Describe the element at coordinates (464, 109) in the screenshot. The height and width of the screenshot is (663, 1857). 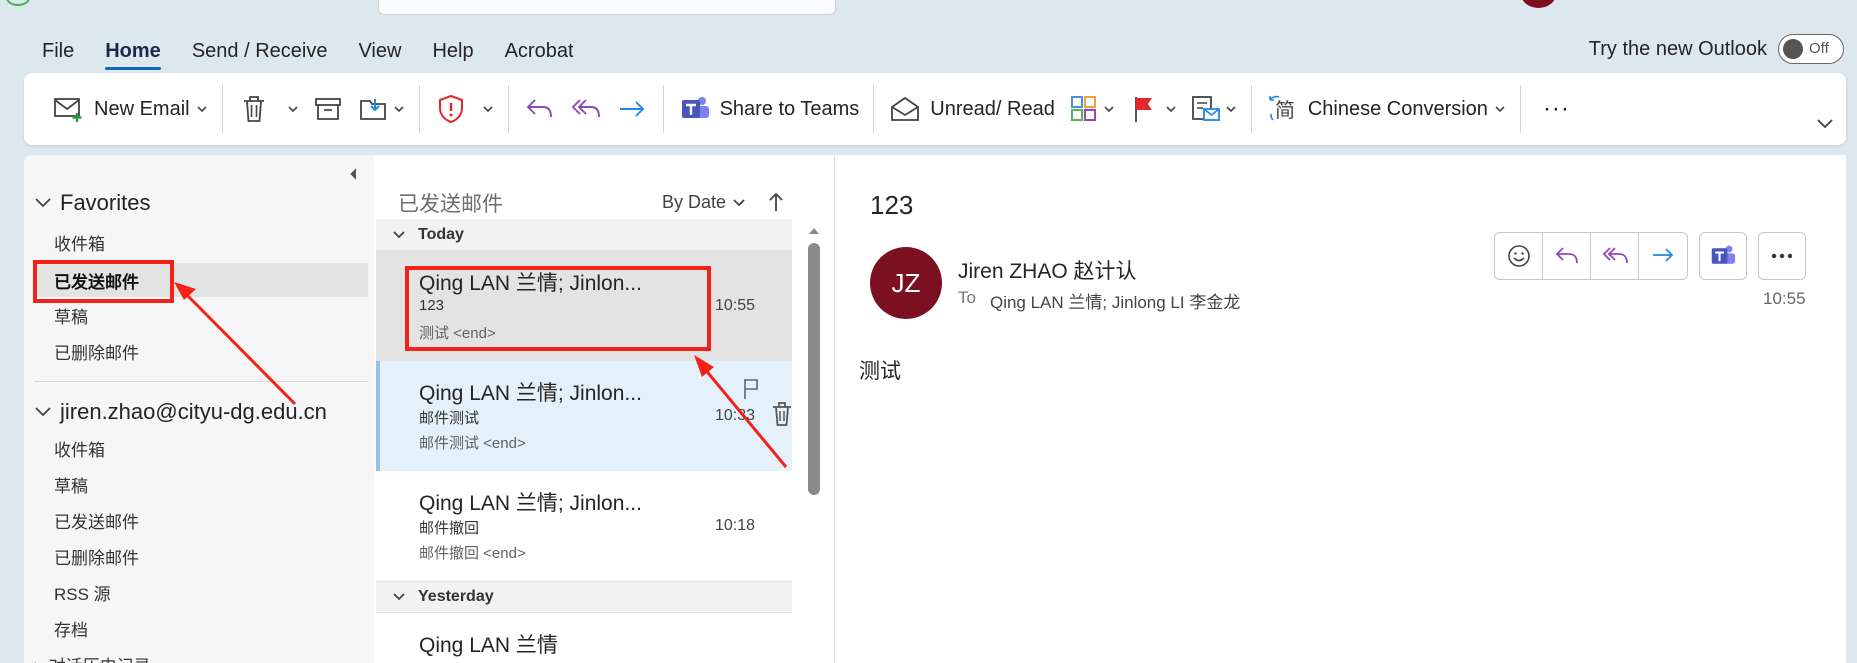
I see `report-button` at that location.